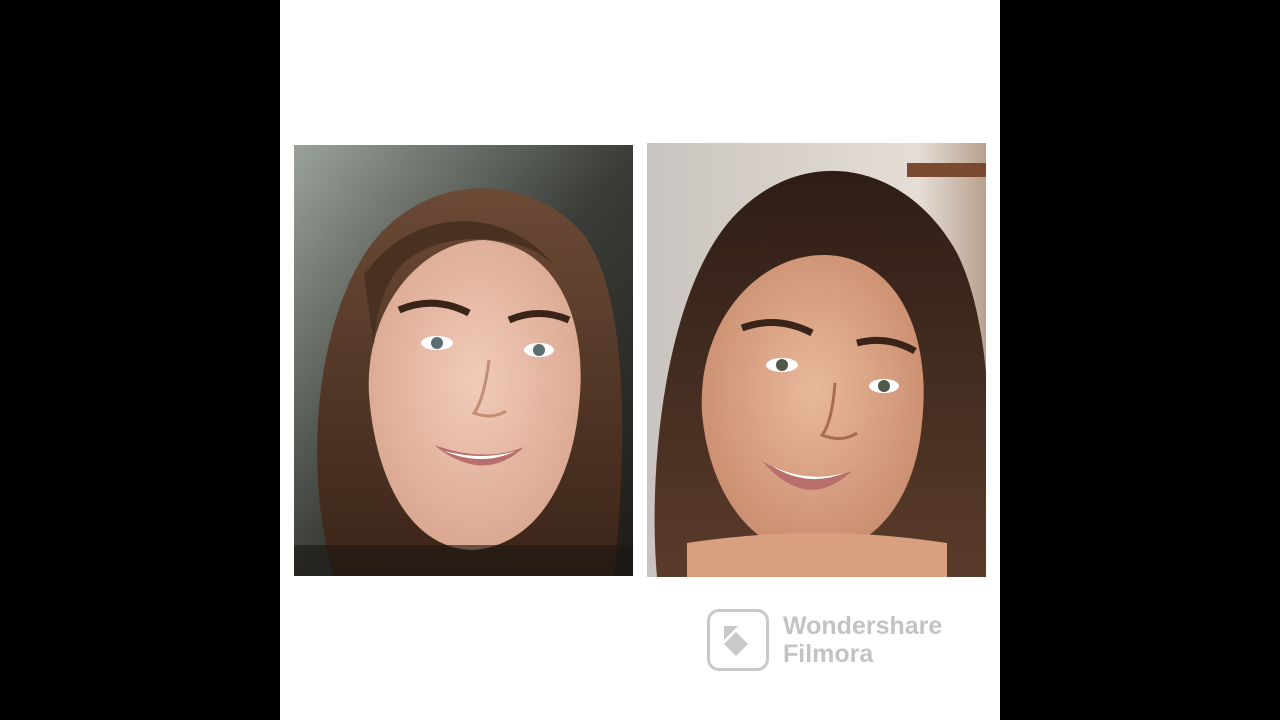 The height and width of the screenshot is (720, 1280). Describe the element at coordinates (863, 626) in the screenshot. I see `watermark-line-1: Wondershare` at that location.